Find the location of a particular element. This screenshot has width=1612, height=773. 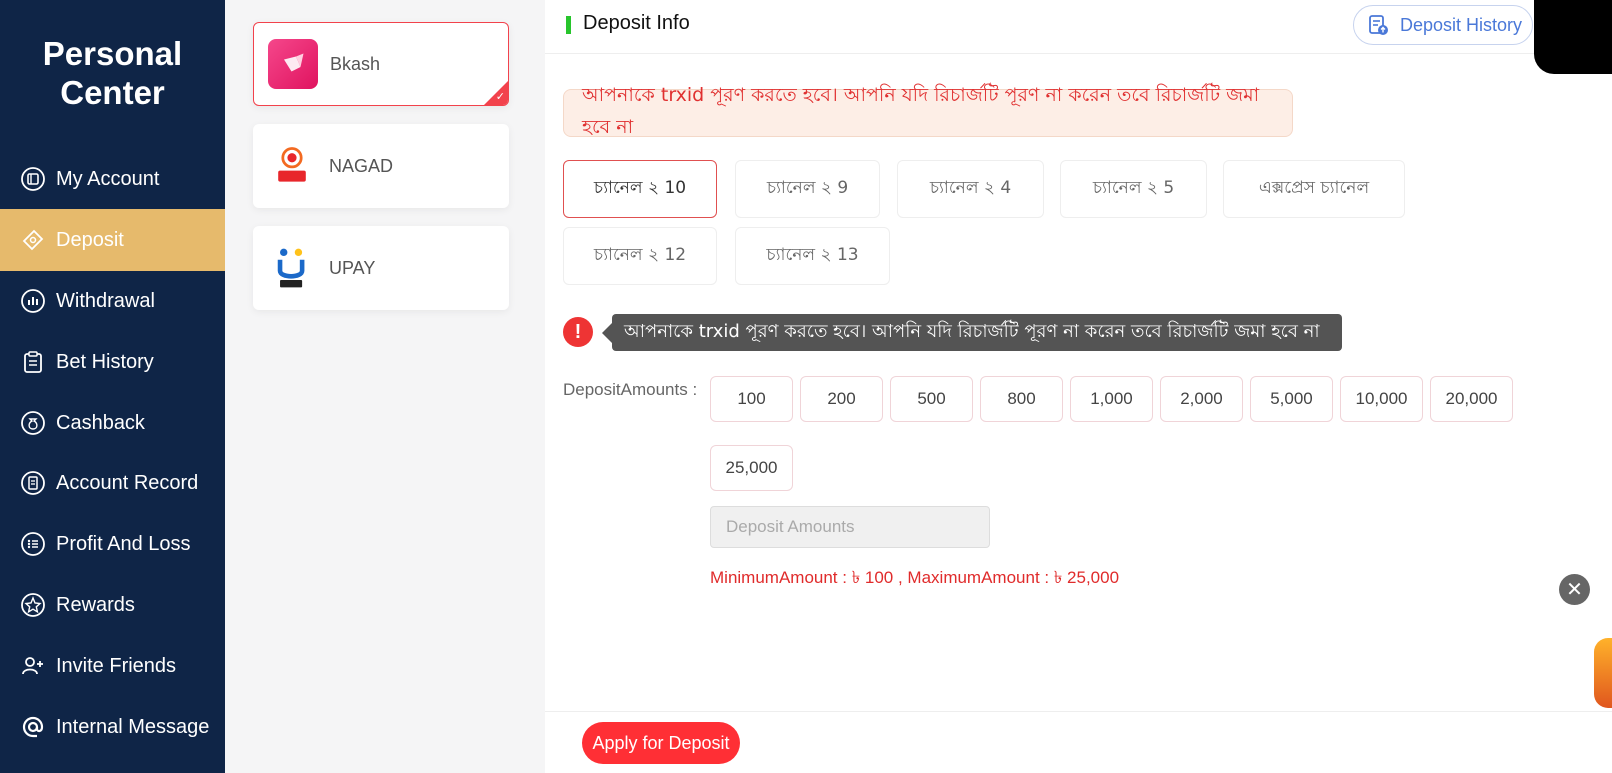

sidebar-item-invite-friends: Invite Friends is located at coordinates (112, 666).